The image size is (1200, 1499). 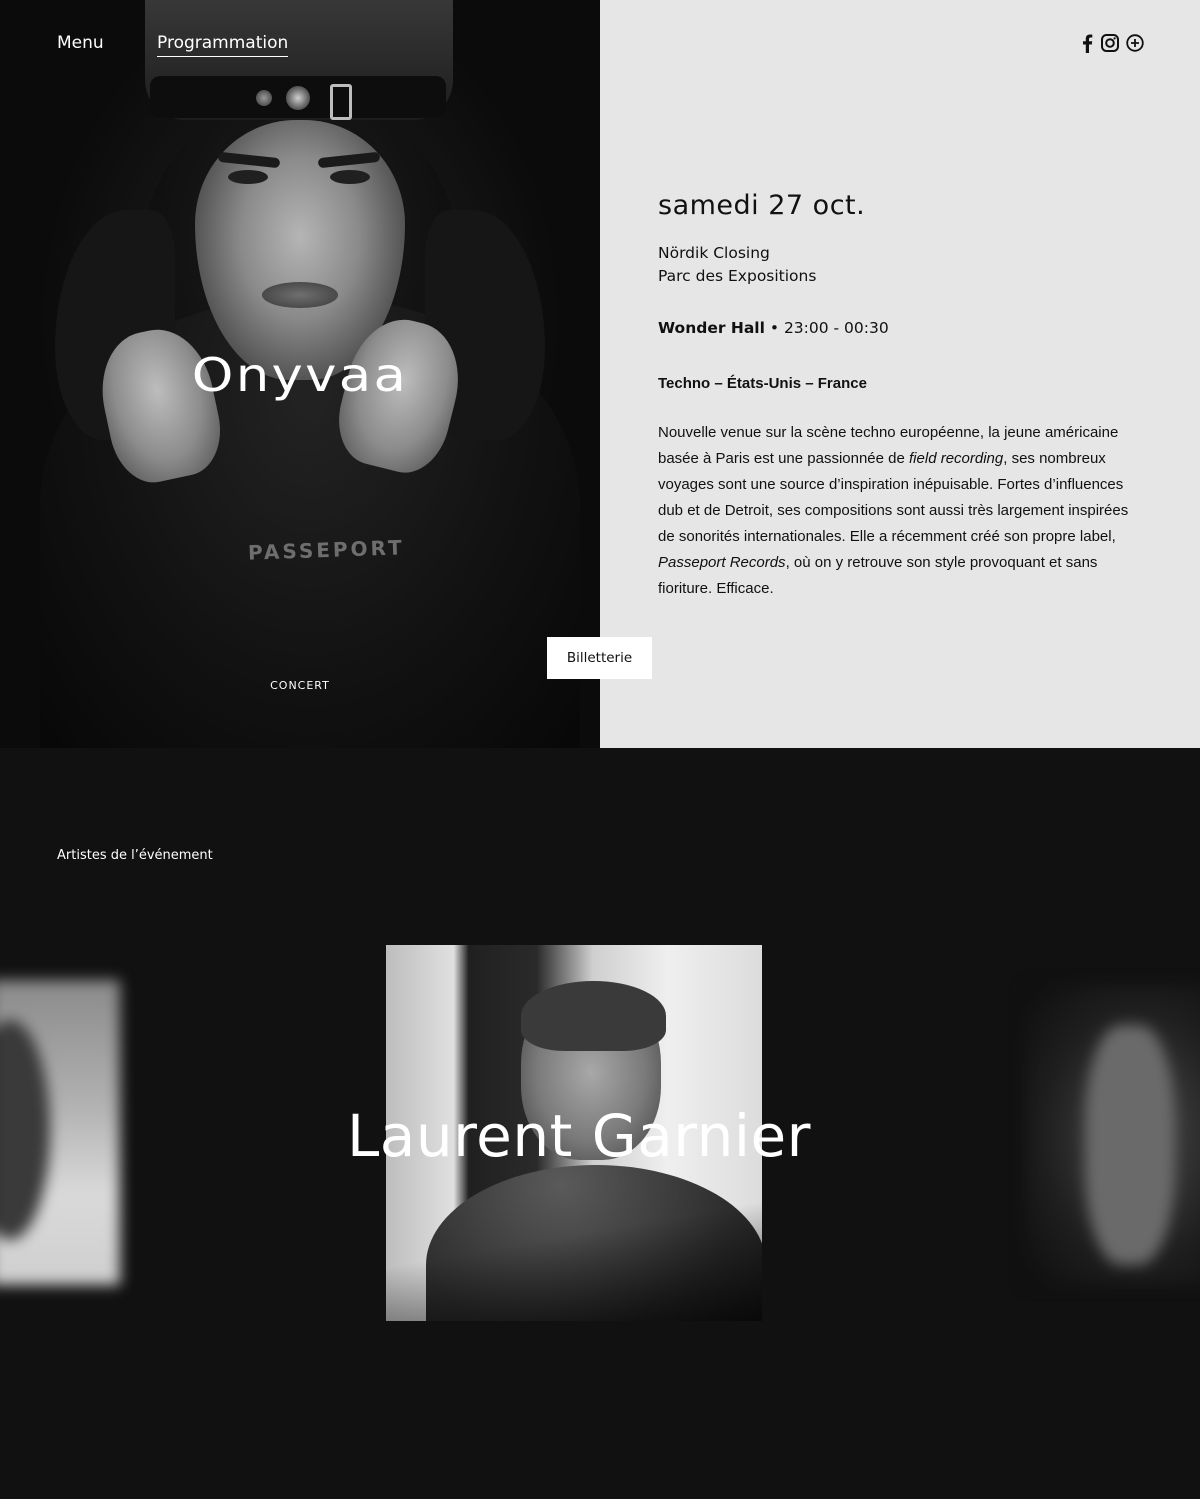 I want to click on featured-artist-name: Laurent Garnier, so click(x=579, y=1136).